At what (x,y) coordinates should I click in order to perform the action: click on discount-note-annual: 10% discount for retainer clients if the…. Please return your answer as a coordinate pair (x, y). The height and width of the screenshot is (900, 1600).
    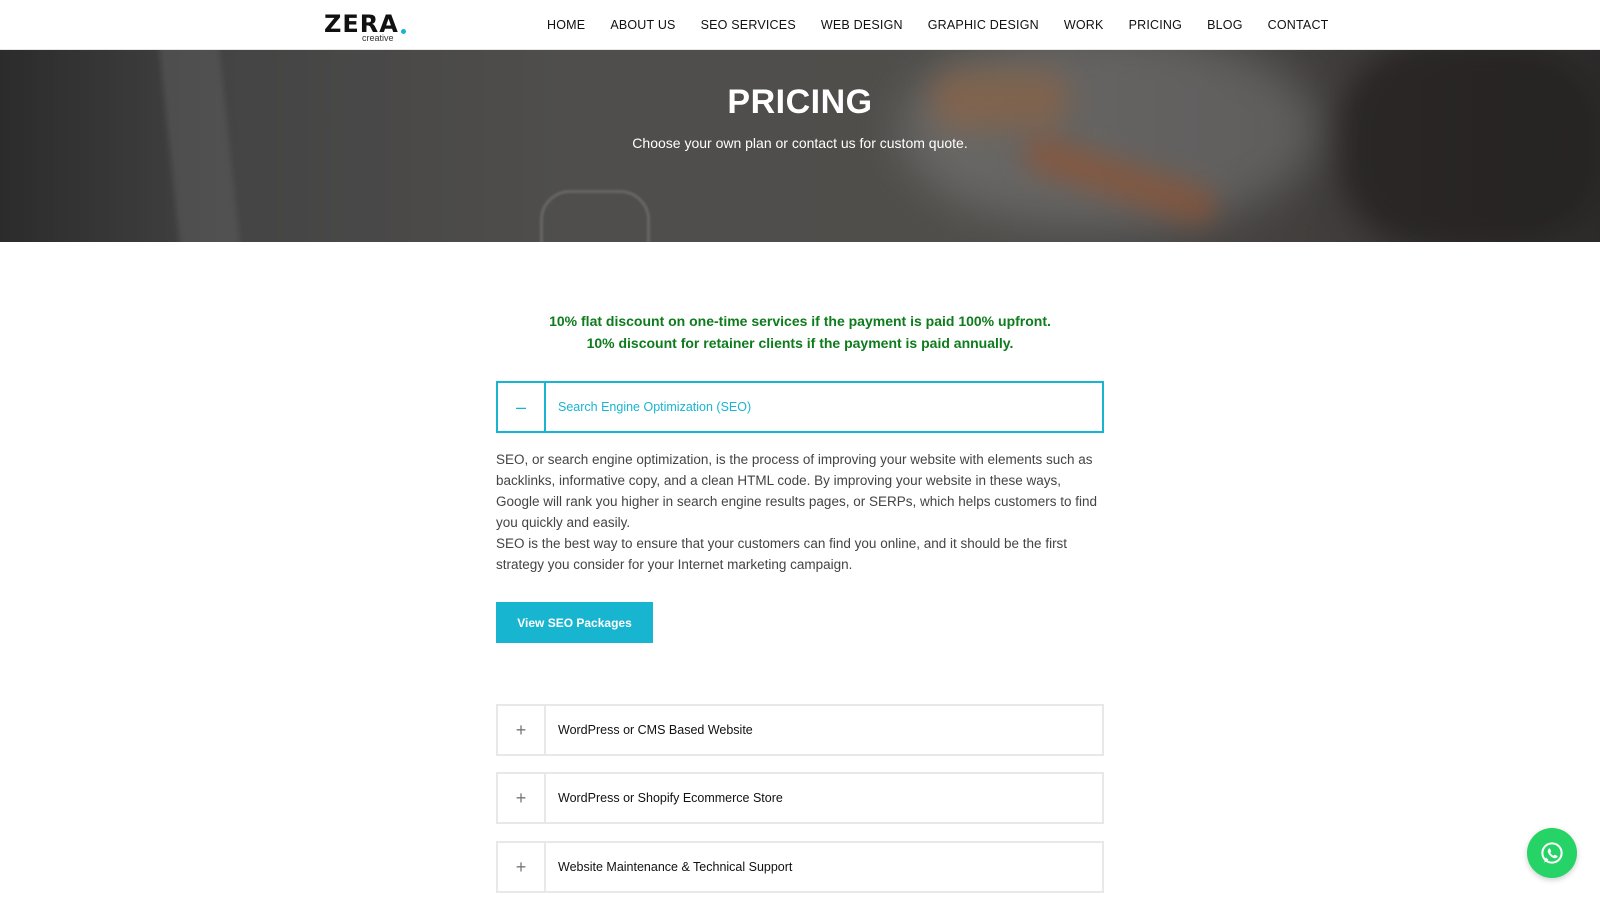
    Looking at the image, I should click on (800, 343).